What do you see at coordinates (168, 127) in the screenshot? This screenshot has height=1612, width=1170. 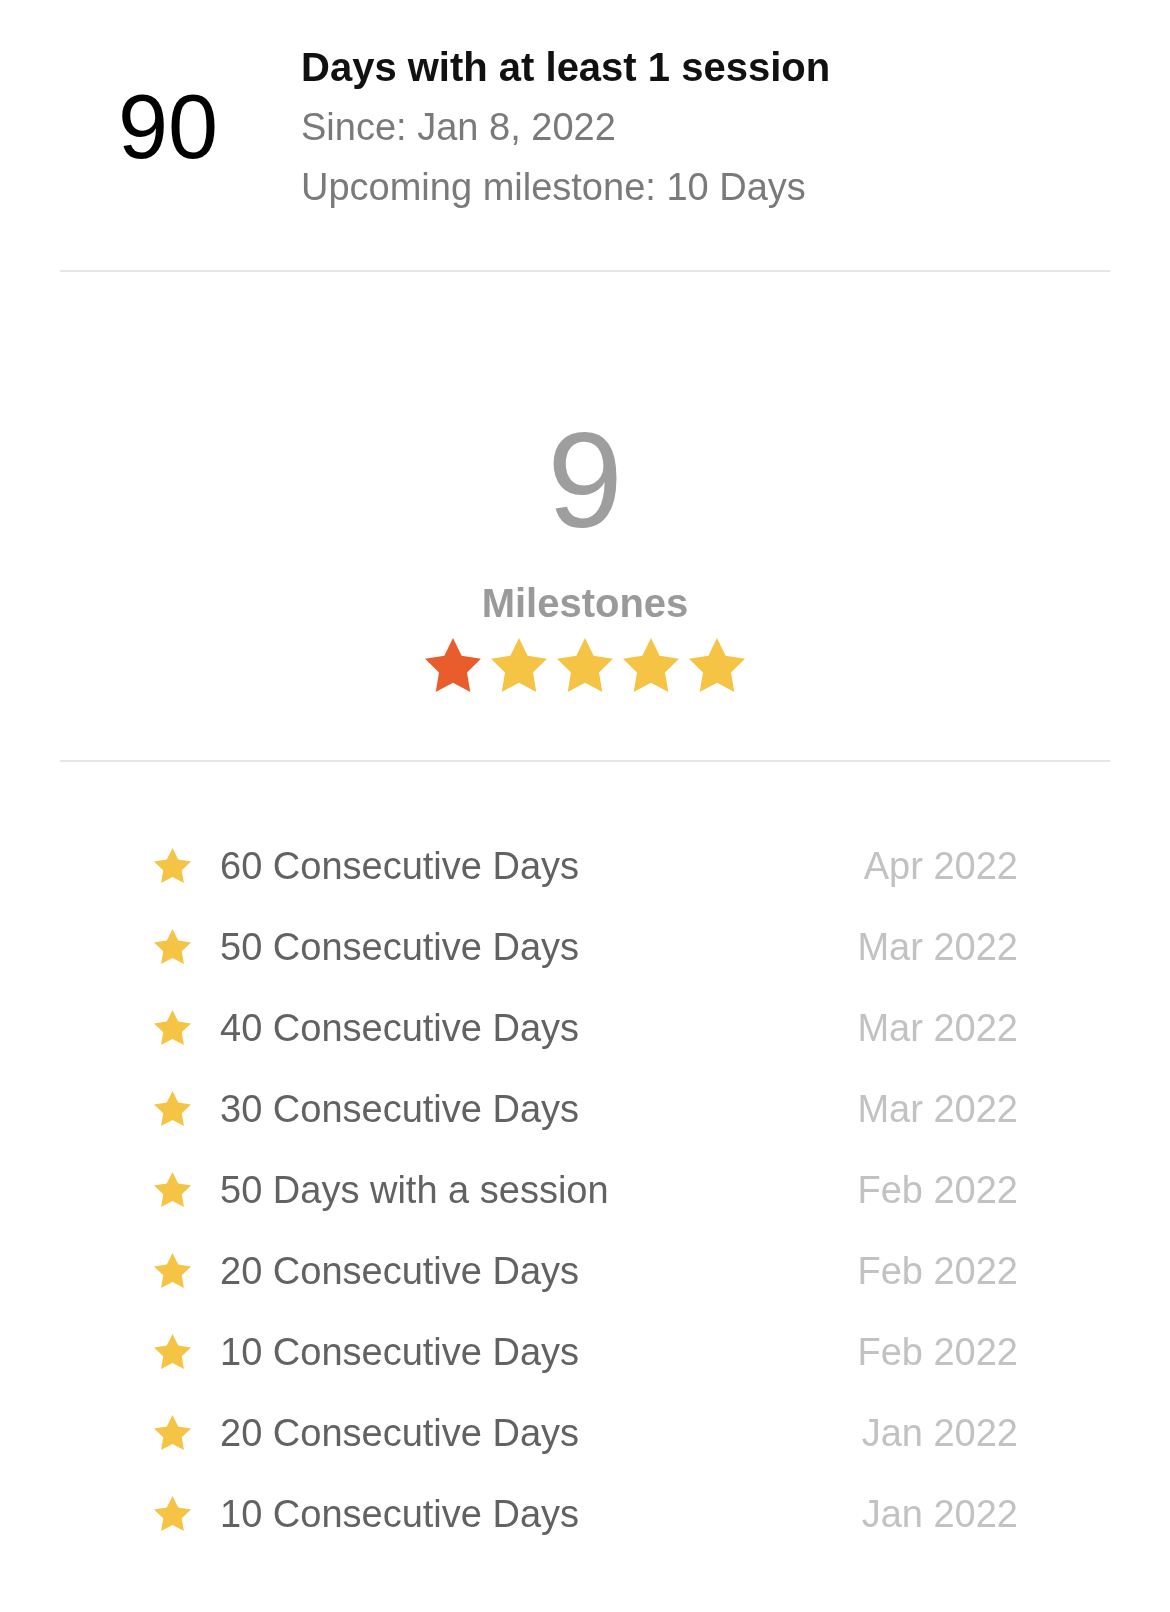 I see `session-days-count: 90` at bounding box center [168, 127].